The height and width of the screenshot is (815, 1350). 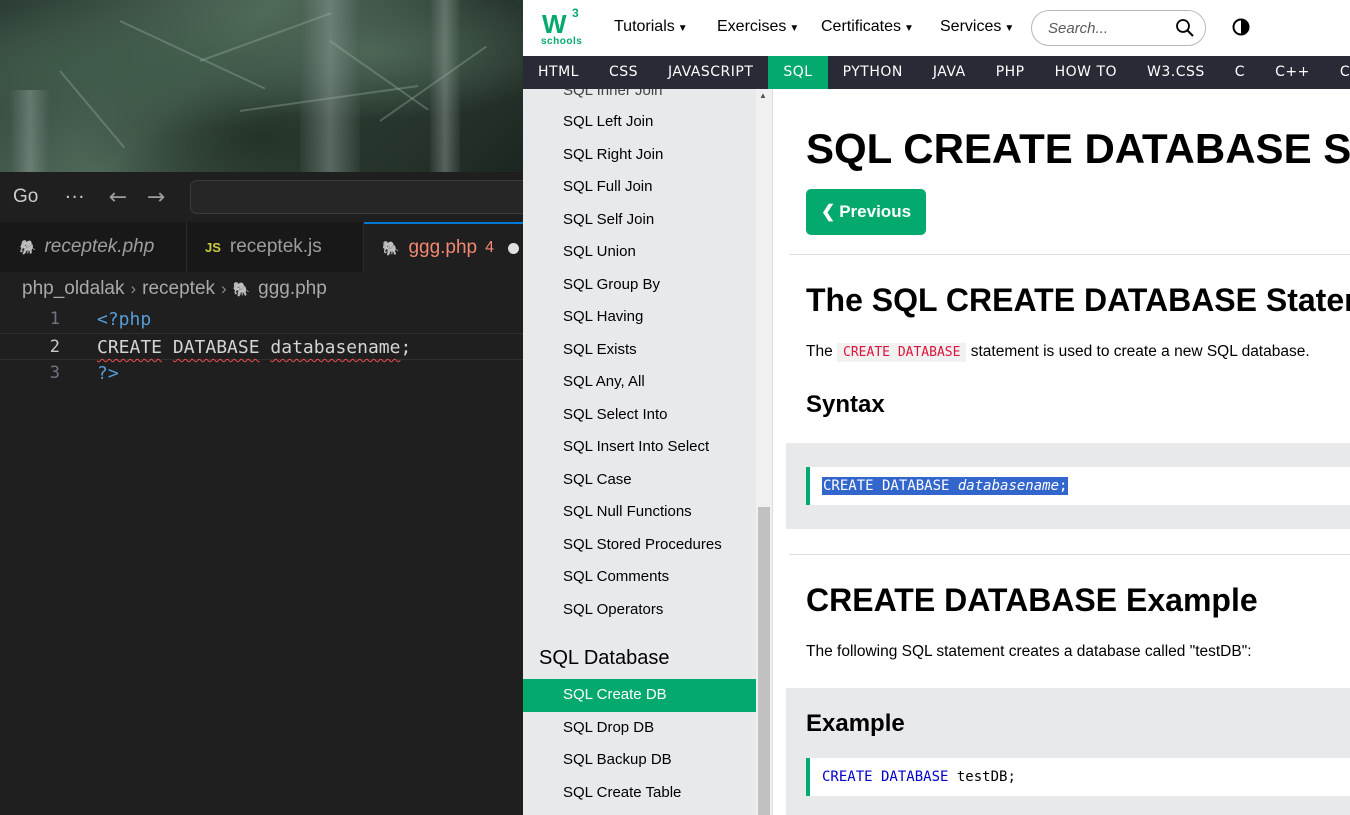 What do you see at coordinates (1176, 72) in the screenshot?
I see `lang-w3css: W3.CSS` at bounding box center [1176, 72].